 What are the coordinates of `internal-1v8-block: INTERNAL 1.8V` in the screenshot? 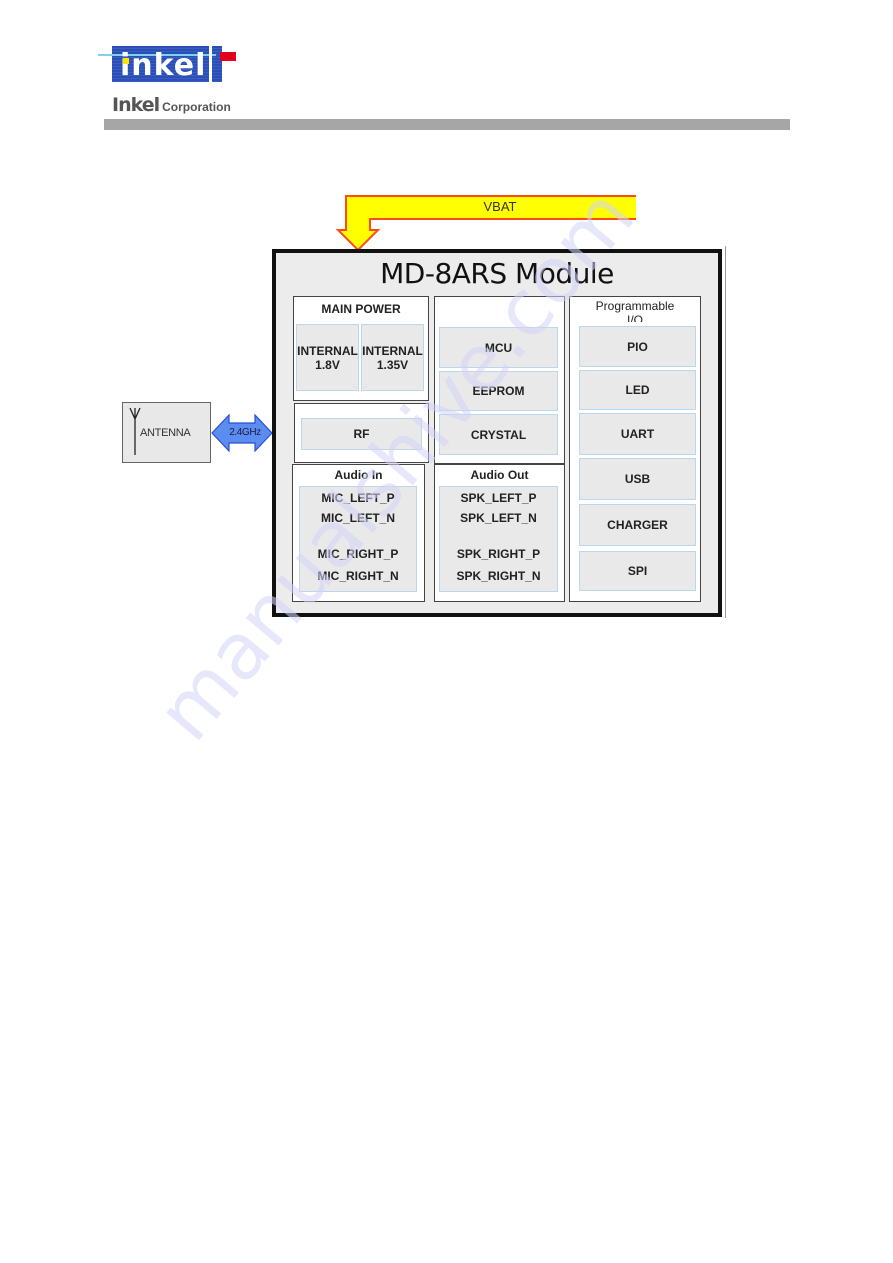 It's located at (327, 357).